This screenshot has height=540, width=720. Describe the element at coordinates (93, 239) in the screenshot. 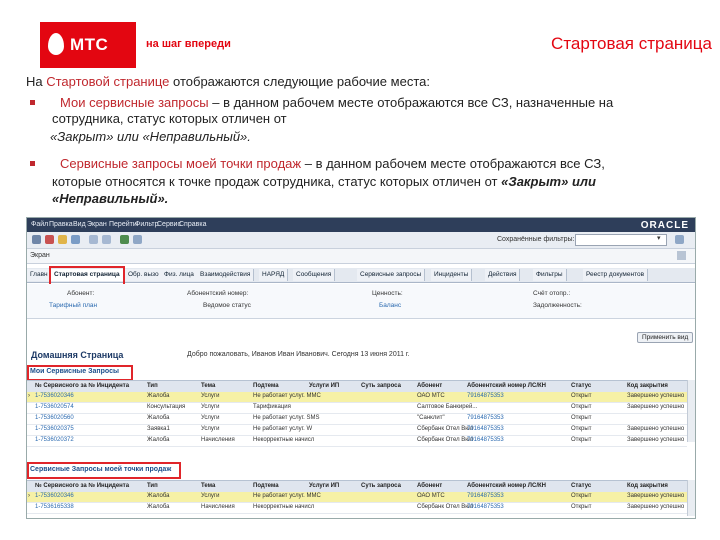

I see `prev-icon` at that location.